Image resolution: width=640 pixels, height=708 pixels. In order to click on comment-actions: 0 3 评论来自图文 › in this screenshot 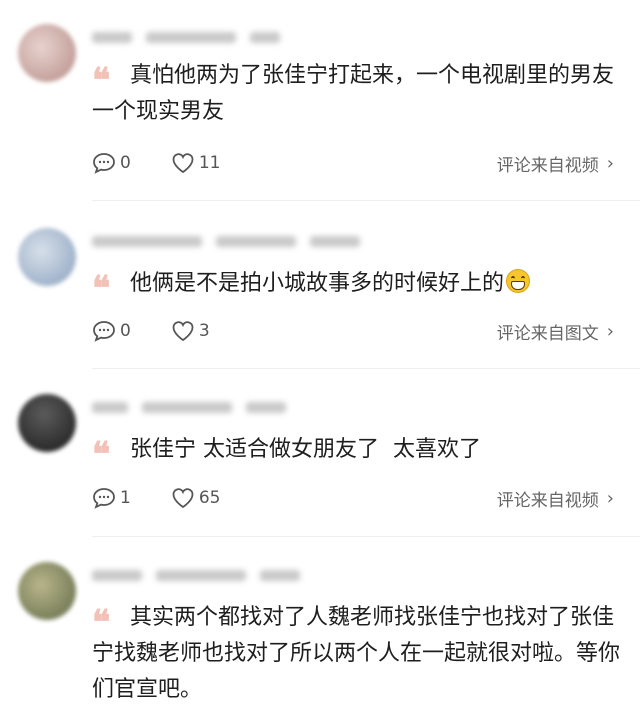, I will do `click(353, 331)`.